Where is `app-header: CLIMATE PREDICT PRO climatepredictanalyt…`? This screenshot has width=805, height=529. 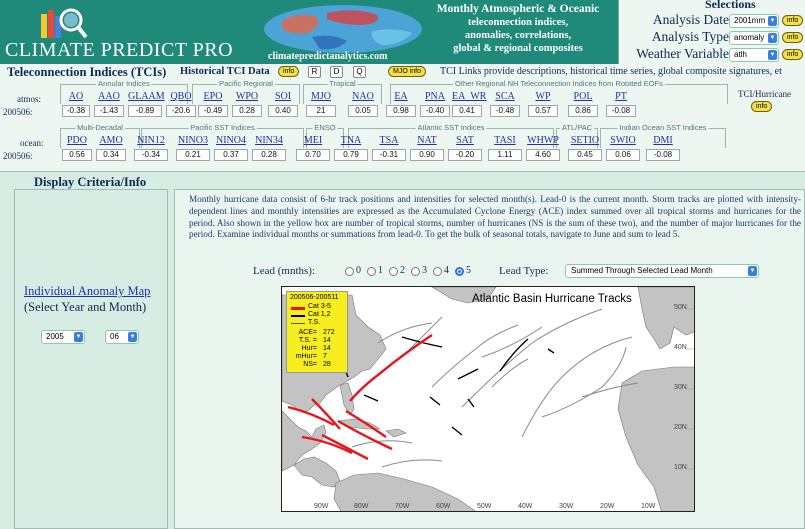 app-header: CLIMATE PREDICT PRO climatepredictanalyt… is located at coordinates (402, 32).